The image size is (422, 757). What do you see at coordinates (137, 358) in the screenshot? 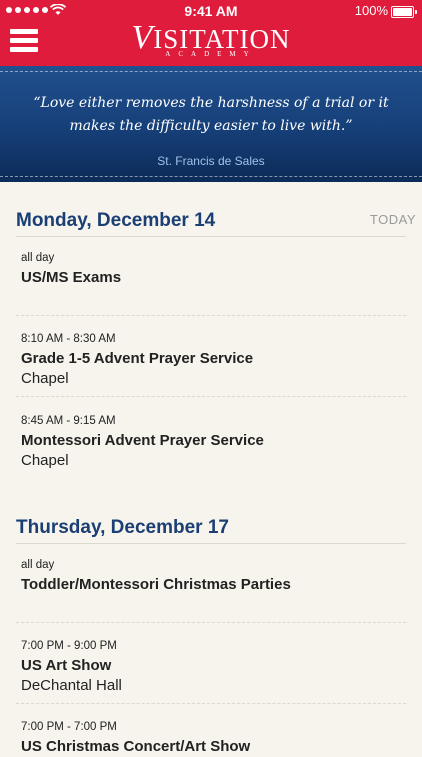
I see `event-title: Grade 1-5 Advent Prayer Service` at bounding box center [137, 358].